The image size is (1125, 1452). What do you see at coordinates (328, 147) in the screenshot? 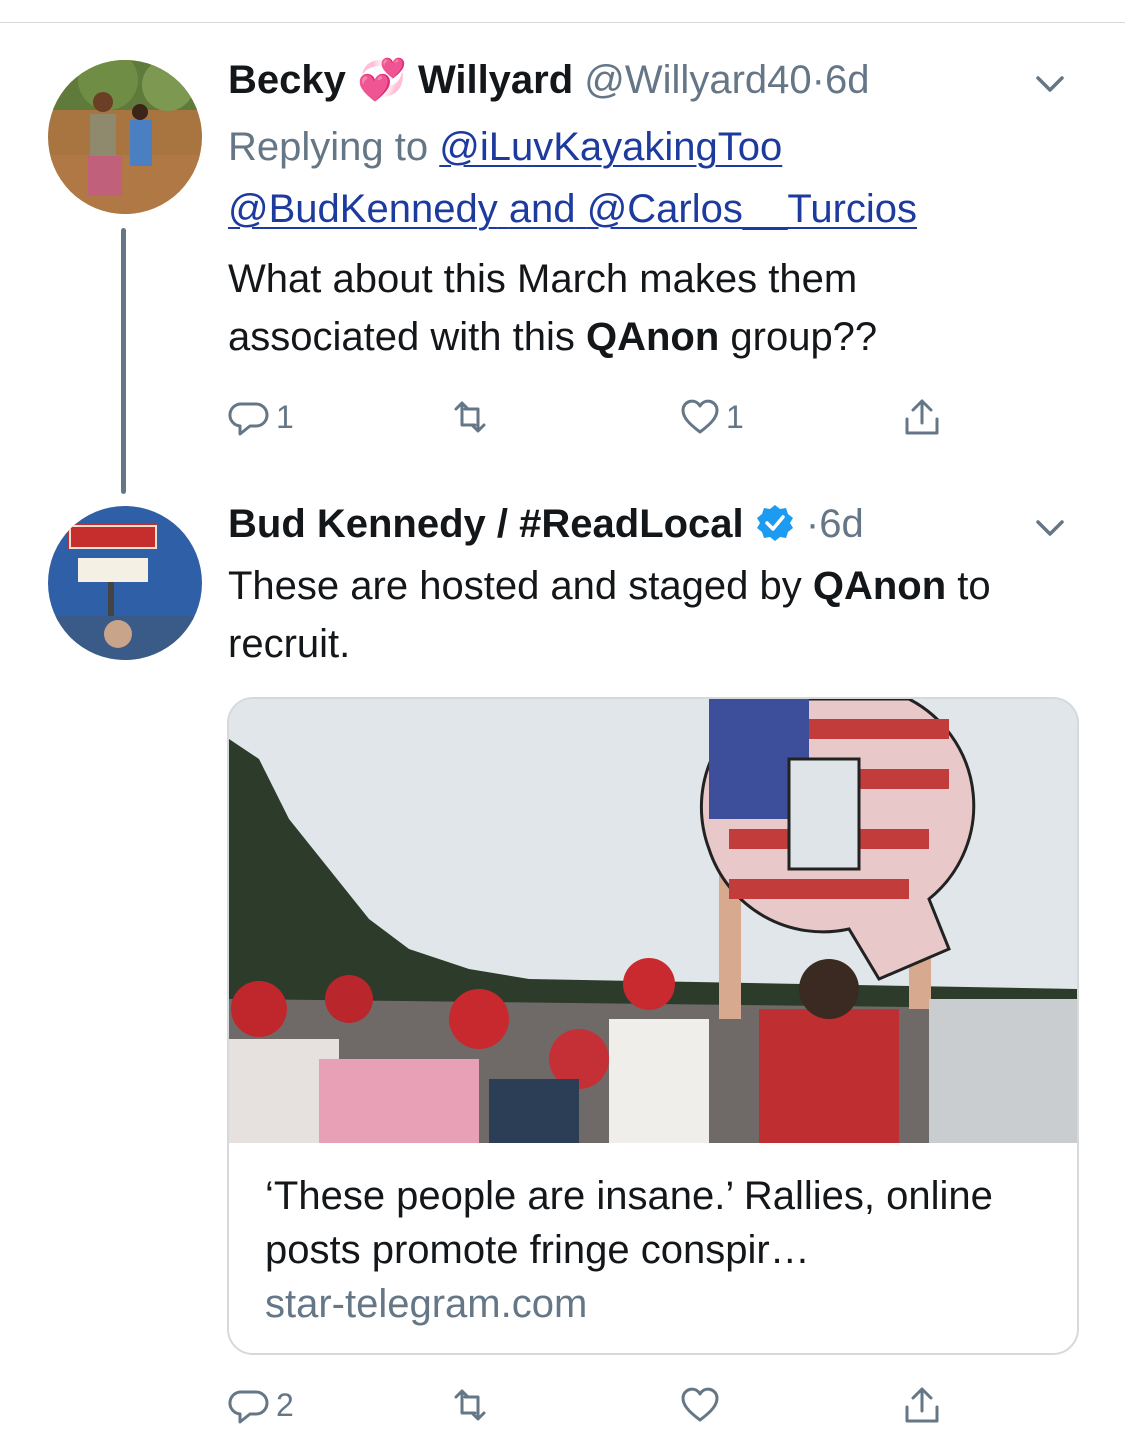
I see `replying-prefix: Replying to` at bounding box center [328, 147].